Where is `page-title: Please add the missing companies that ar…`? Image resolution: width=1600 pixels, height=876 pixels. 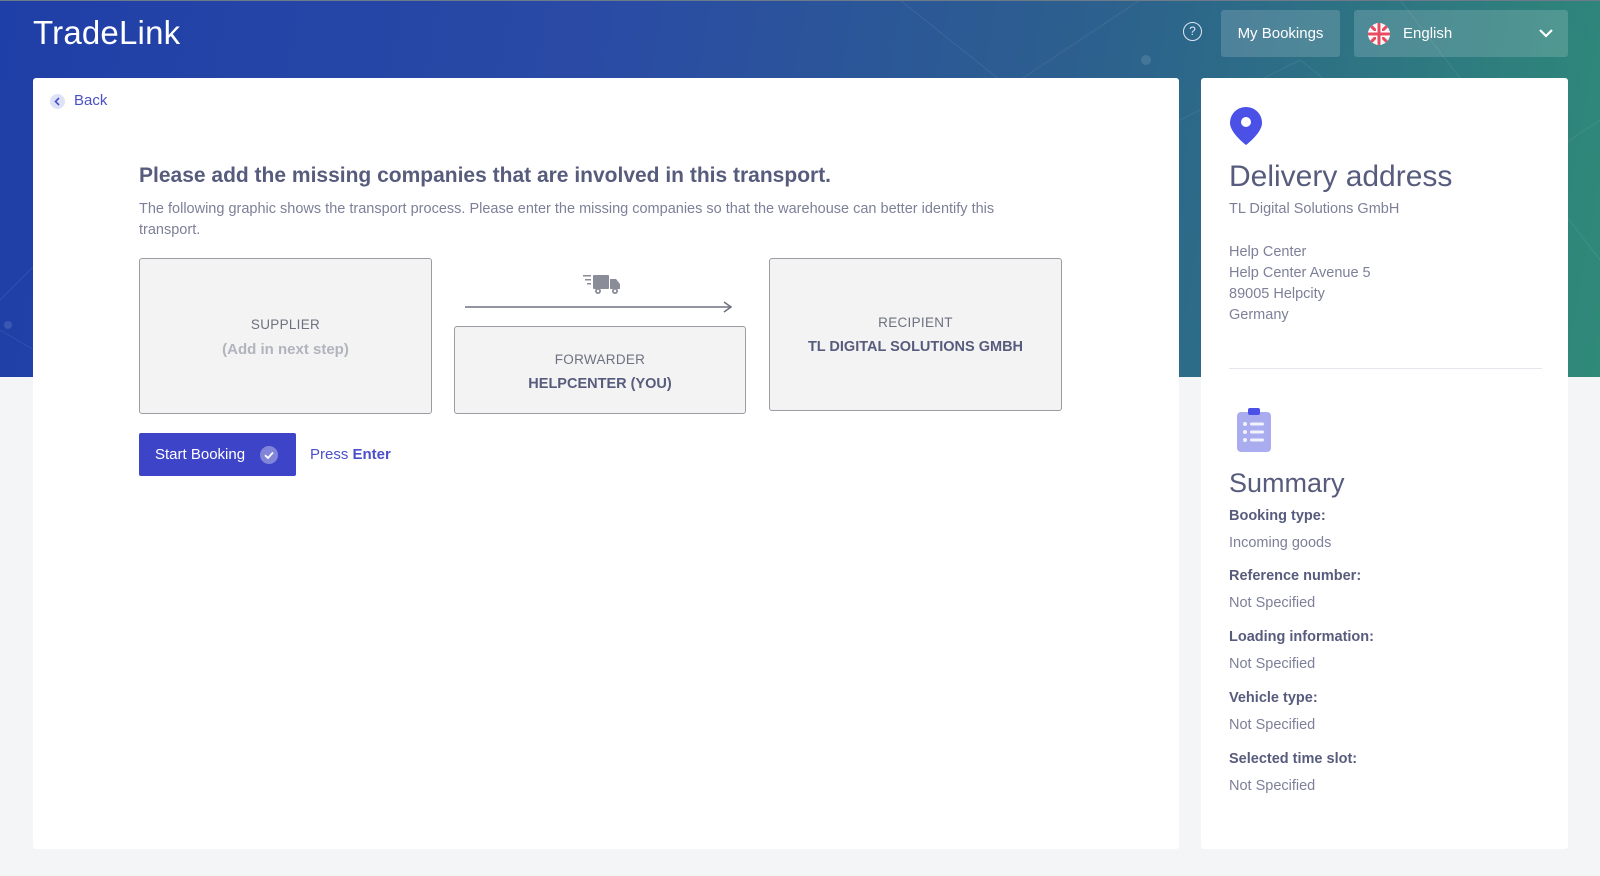
page-title: Please add the missing companies that ar… is located at coordinates (485, 175).